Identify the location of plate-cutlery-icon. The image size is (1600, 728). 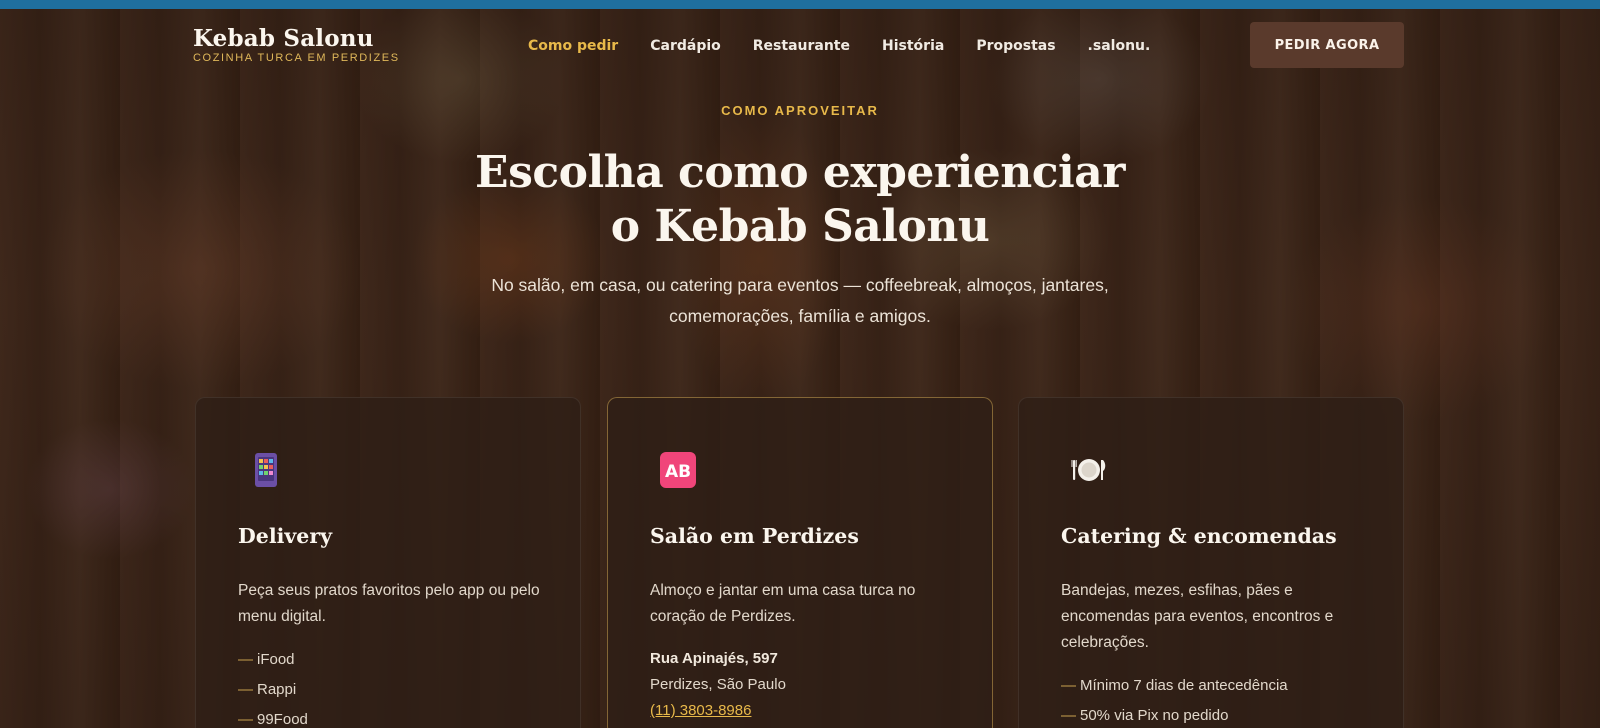
(1089, 470).